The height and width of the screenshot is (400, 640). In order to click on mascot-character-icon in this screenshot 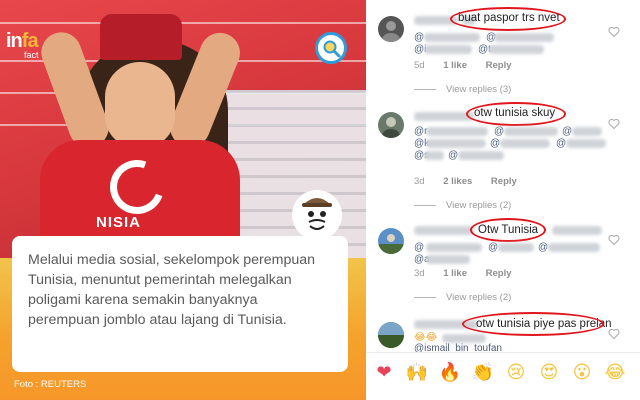, I will do `click(317, 215)`.